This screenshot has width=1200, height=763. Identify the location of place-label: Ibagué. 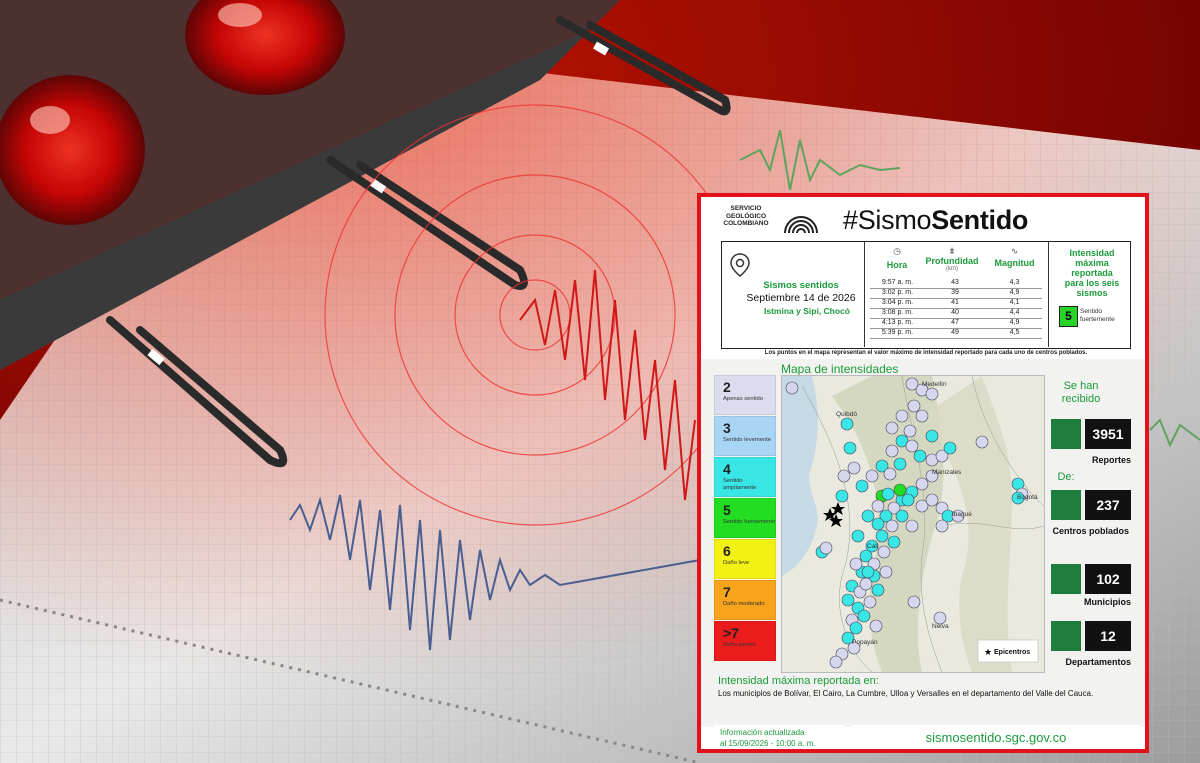
(962, 514).